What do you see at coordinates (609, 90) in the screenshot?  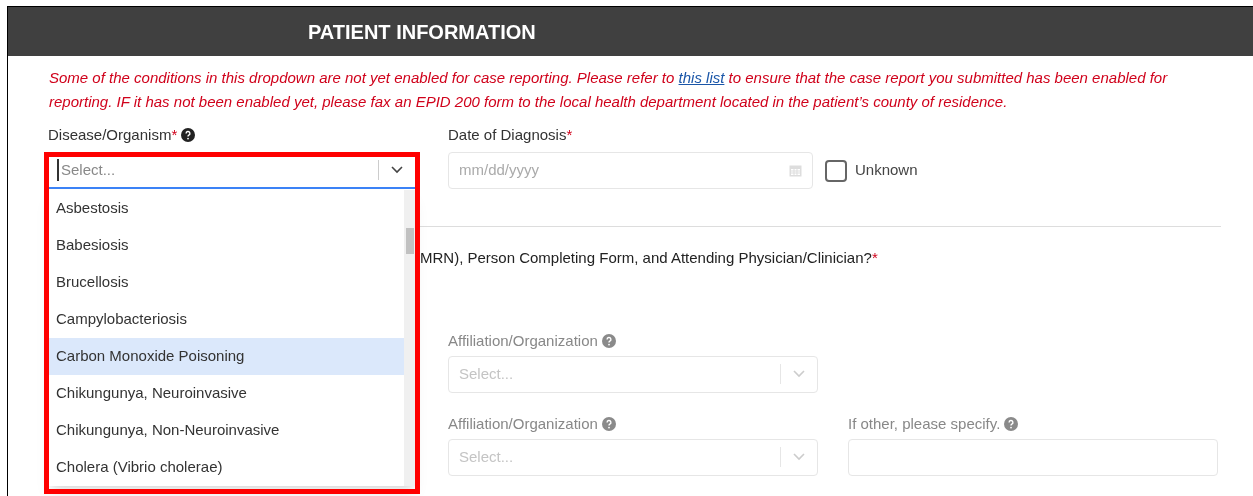 I see `notice-text: Some of the conditions in this dropdown are not yet enabled for case reporting. Please refer to this list to ensure that the case report you submitted has been enabled for reporting. IF it has not been enabled yet, please fax an EPID 200 form to the local health department located in the patient’s county of residence.` at bounding box center [609, 90].